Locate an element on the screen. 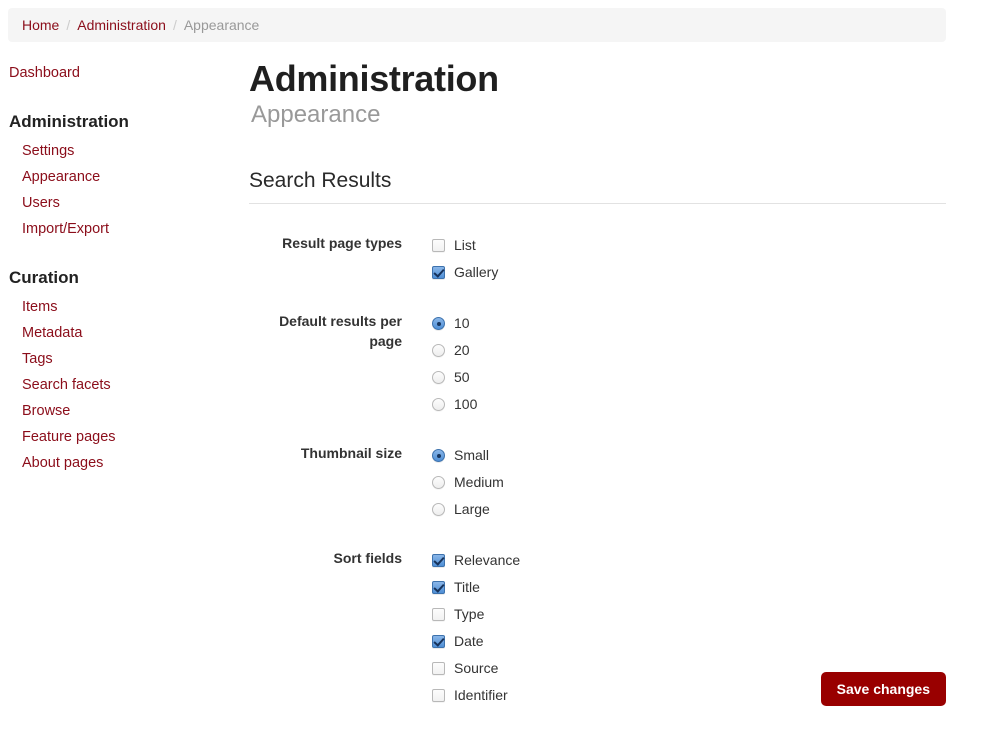  radio-100-unchecked-icon is located at coordinates (438, 404).